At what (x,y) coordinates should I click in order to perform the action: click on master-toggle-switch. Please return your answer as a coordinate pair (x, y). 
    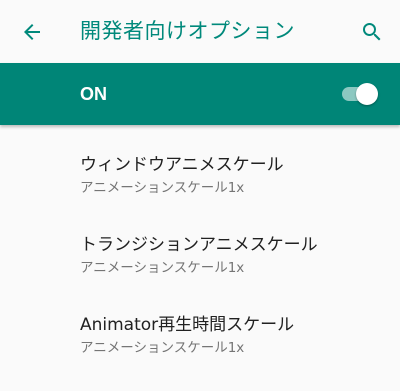
    Looking at the image, I should click on (360, 94).